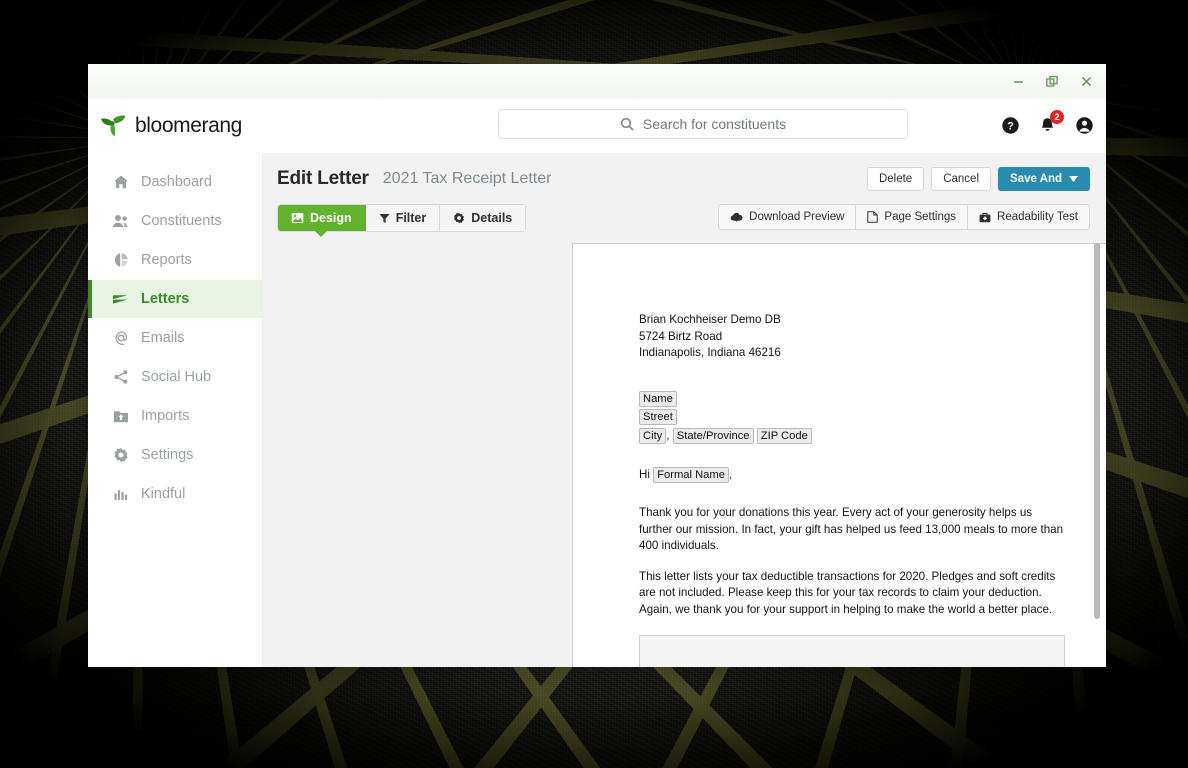  Describe the element at coordinates (163, 494) in the screenshot. I see `sidebar-item-label: Kindful` at that location.